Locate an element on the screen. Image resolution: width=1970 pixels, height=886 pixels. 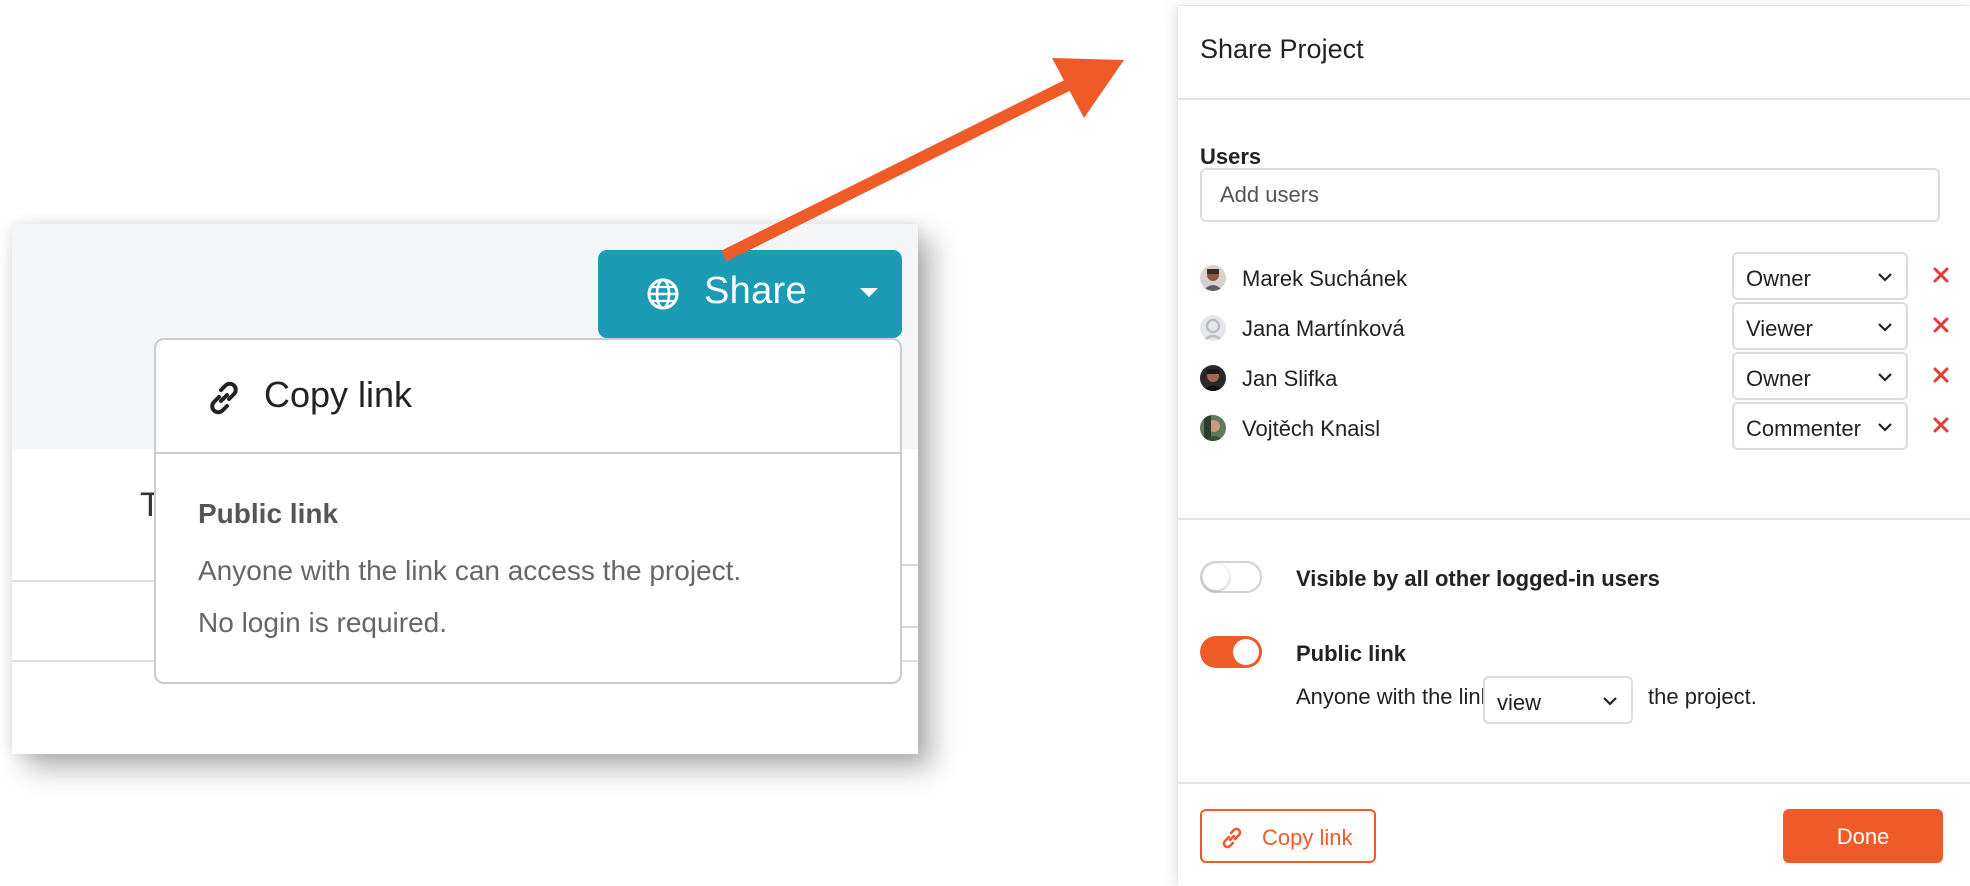
modal-header-divider is located at coordinates (1574, 99).